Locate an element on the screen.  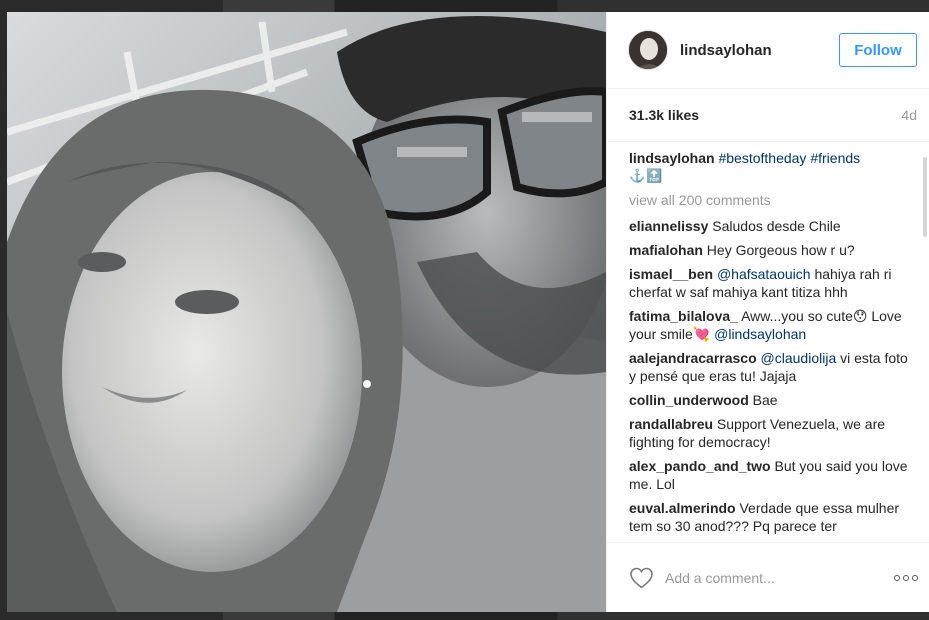
avatar-image is located at coordinates (648, 50).